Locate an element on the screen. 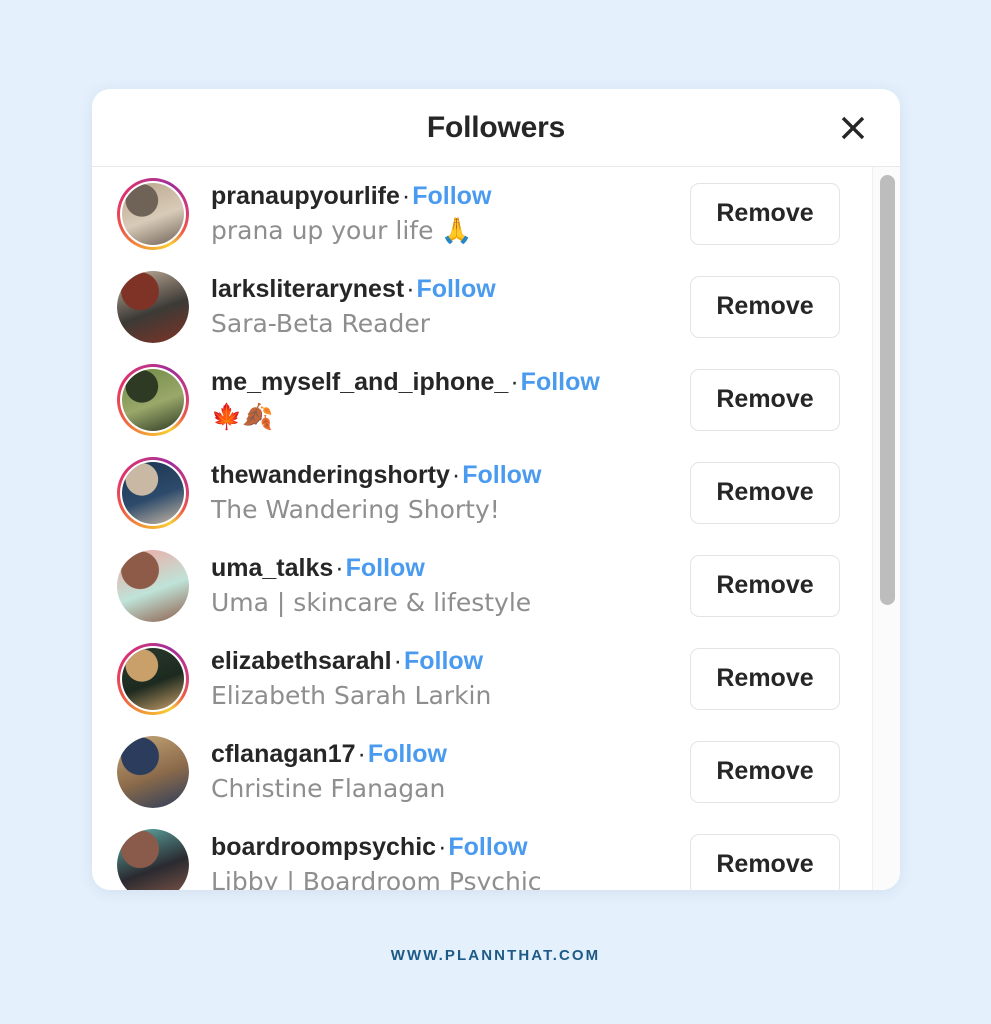 This screenshot has height=1024, width=991. scrollbar-thumb is located at coordinates (887, 390).